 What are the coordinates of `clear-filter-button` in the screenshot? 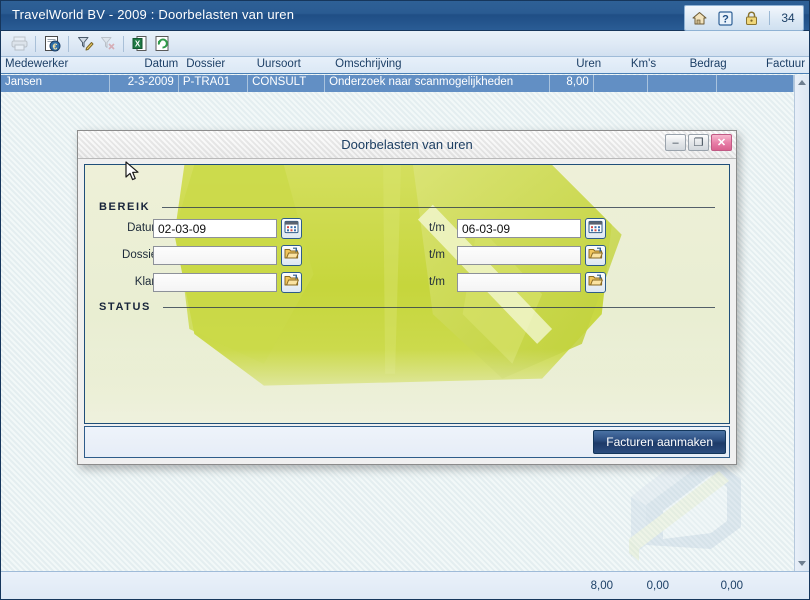 It's located at (107, 43).